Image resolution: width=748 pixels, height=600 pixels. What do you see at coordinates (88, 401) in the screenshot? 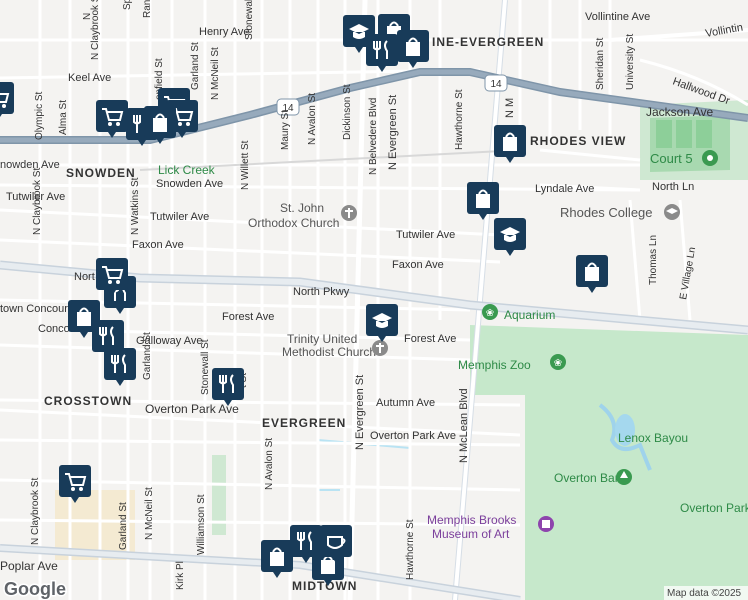
I see `neighborhood-crosstown: CROSSTOWN` at bounding box center [88, 401].